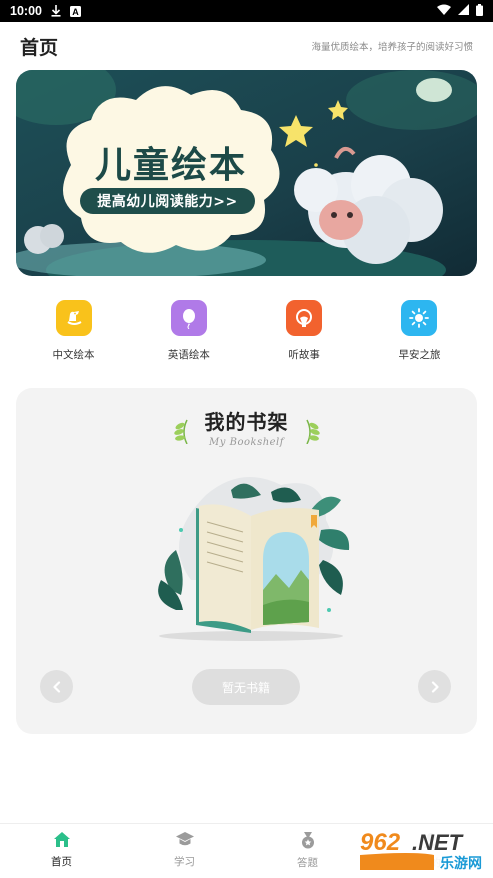 The width and height of the screenshot is (493, 878). I want to click on header: 首页 海量优质绘本，培养孩子的阅读好习惯, so click(246, 46).